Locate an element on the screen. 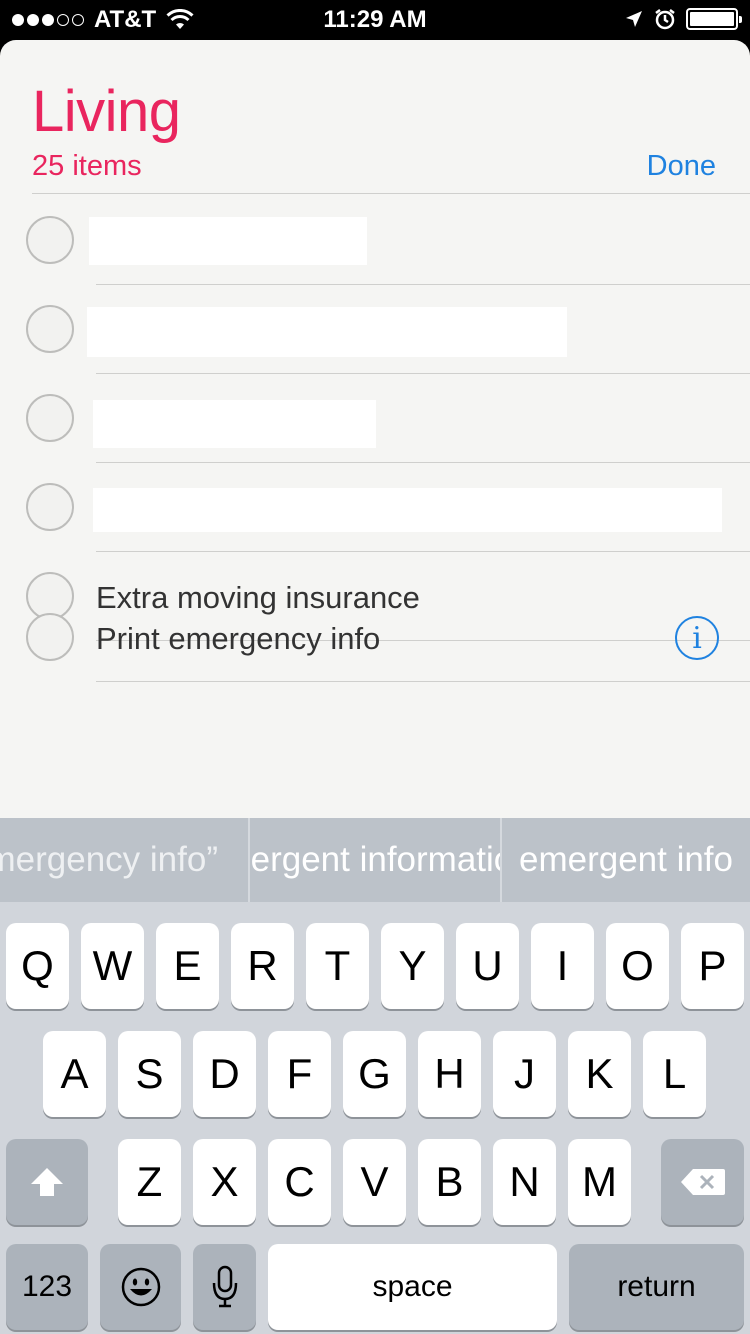 The height and width of the screenshot is (1334, 750). key-l: L is located at coordinates (674, 1074).